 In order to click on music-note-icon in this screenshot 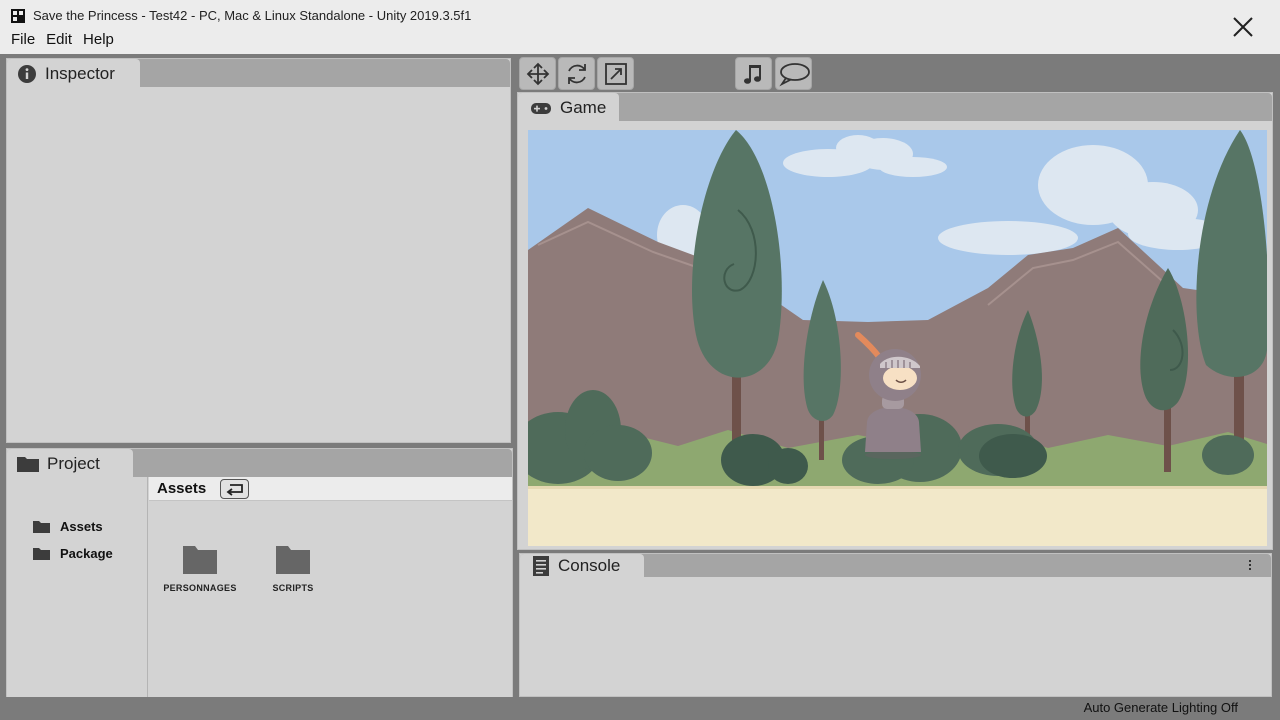, I will do `click(752, 74)`.